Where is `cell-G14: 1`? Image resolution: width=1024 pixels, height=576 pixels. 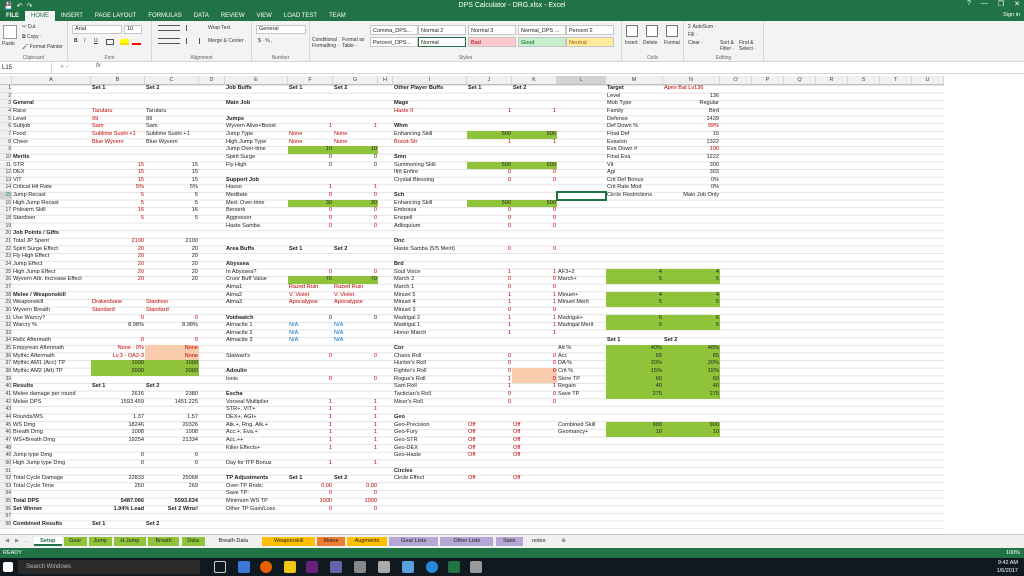
cell-G14: 1 is located at coordinates (355, 188).